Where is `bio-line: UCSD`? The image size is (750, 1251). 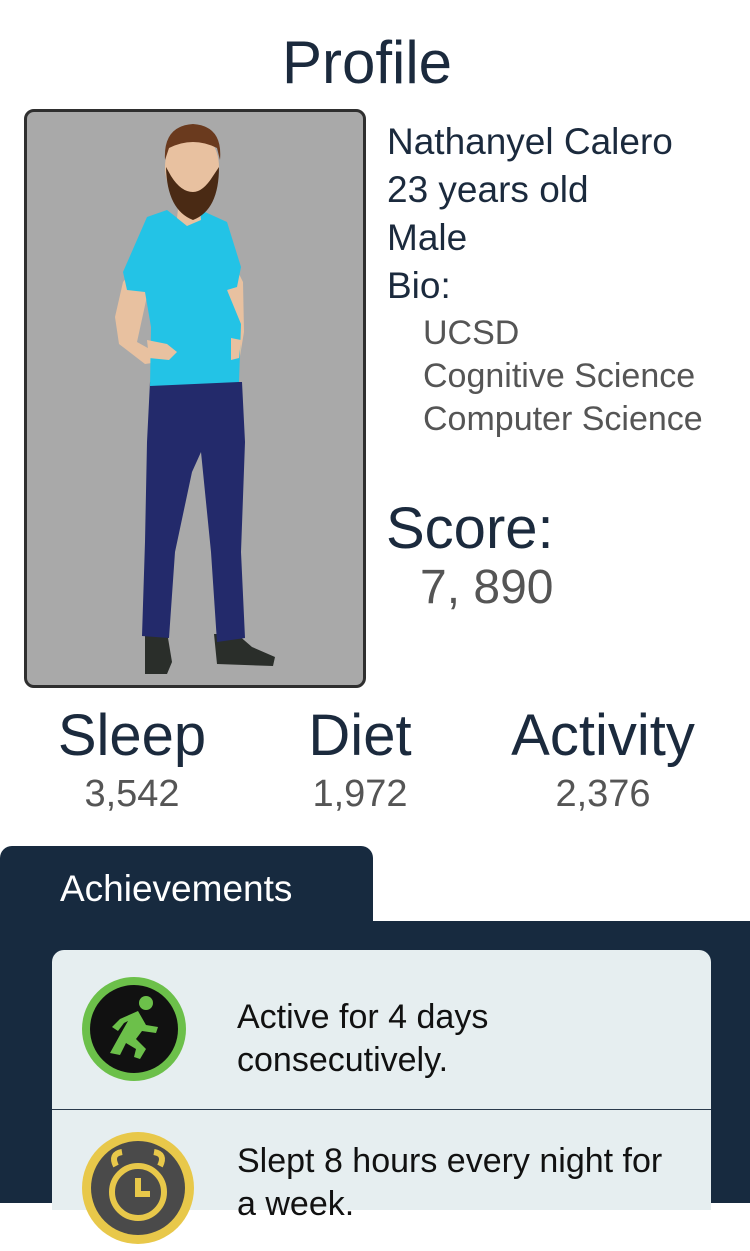 bio-line: UCSD is located at coordinates (471, 333).